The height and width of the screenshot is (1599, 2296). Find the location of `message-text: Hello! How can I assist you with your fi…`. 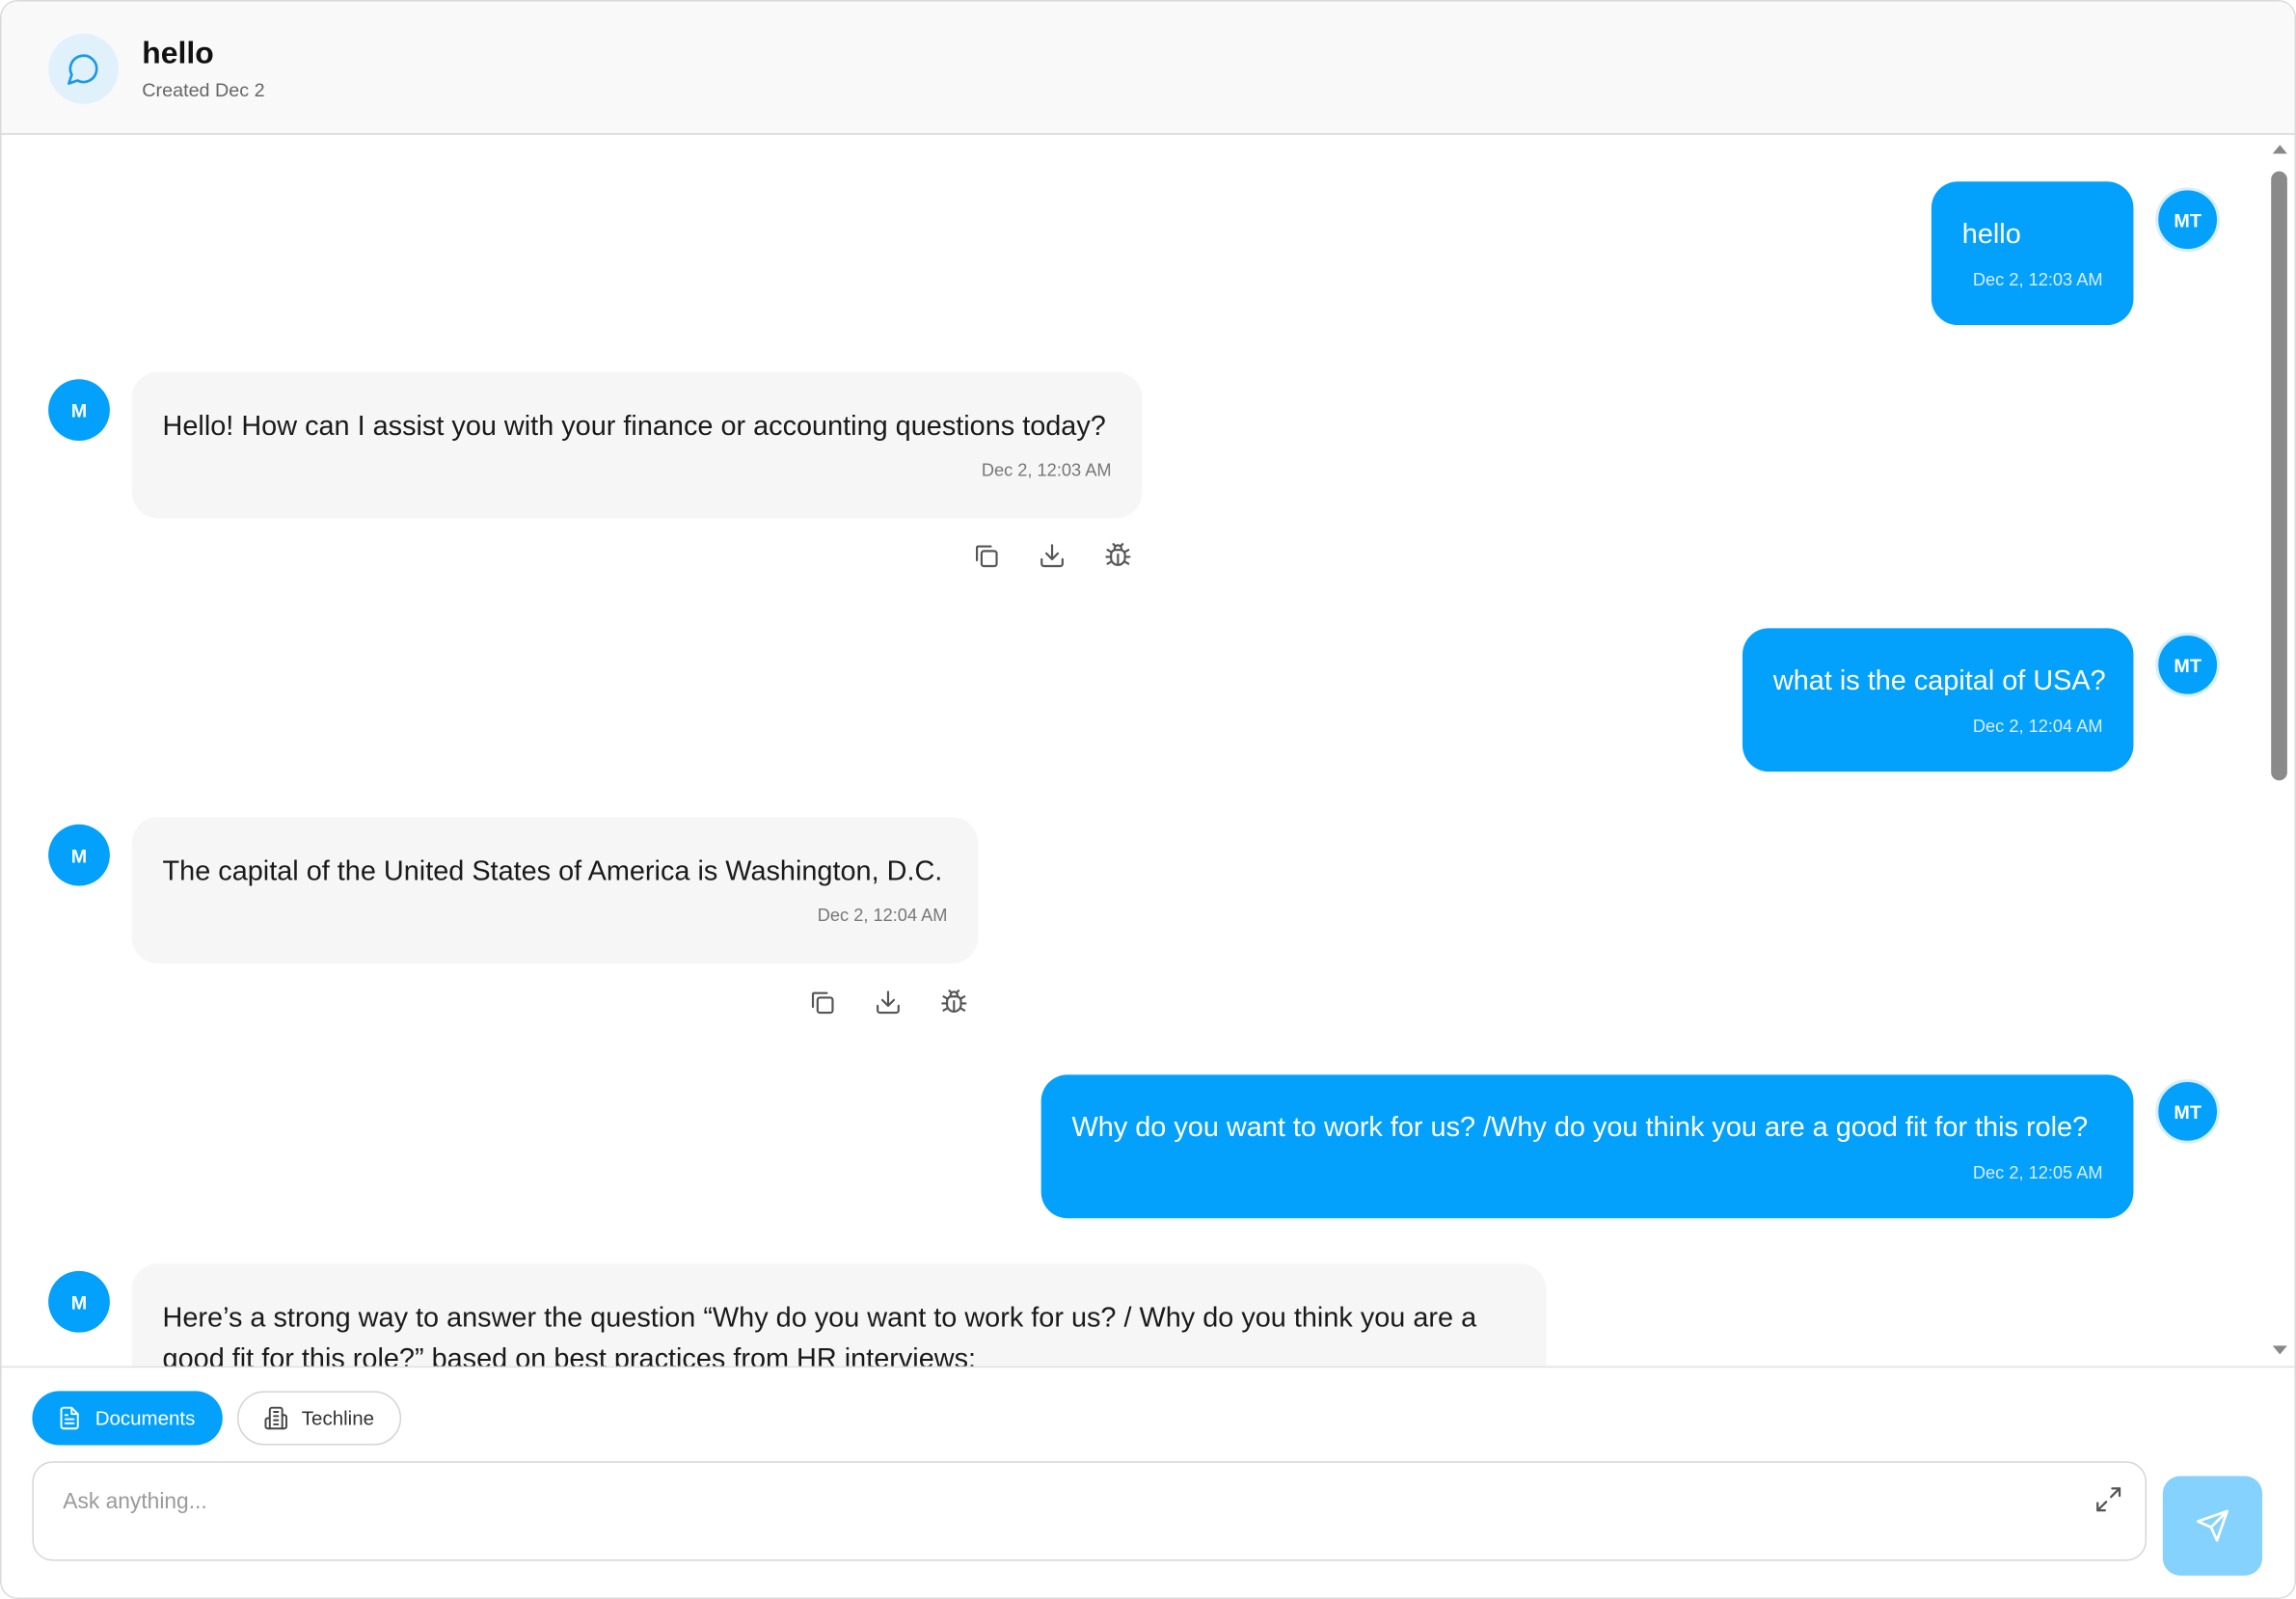

message-text: Hello! How can I assist you with your fi… is located at coordinates (634, 427).